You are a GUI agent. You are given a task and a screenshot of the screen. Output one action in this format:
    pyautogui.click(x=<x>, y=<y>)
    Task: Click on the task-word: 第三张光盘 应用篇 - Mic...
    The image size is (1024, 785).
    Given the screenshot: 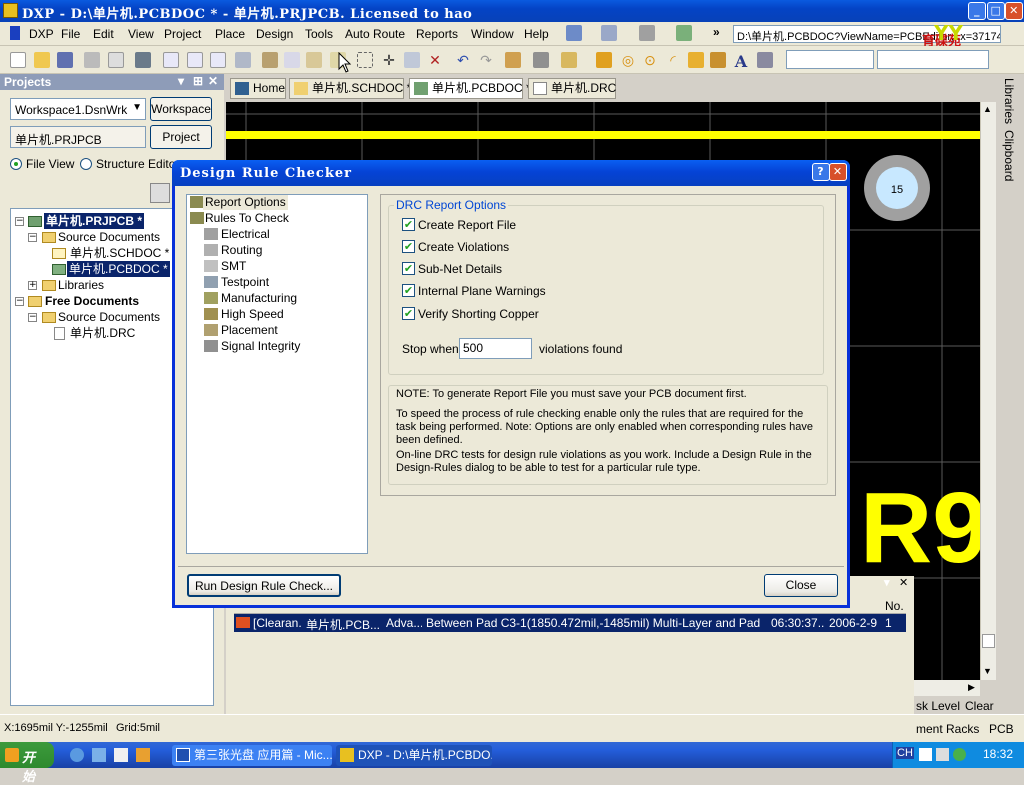 What is the action you would take?
    pyautogui.click(x=252, y=755)
    